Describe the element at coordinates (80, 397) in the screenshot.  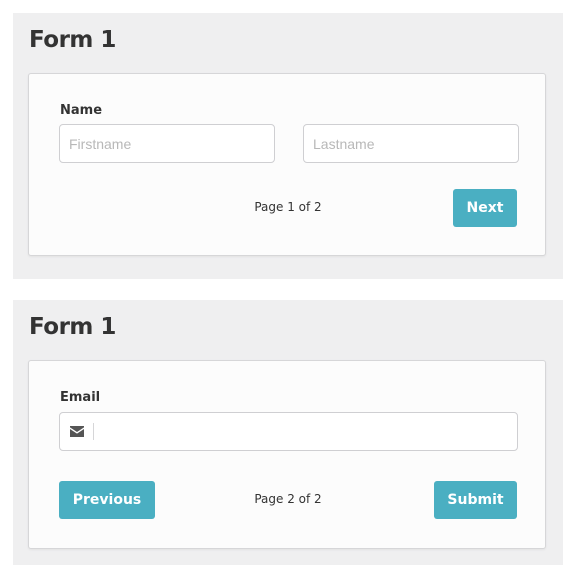
I see `email-label: Email` at that location.